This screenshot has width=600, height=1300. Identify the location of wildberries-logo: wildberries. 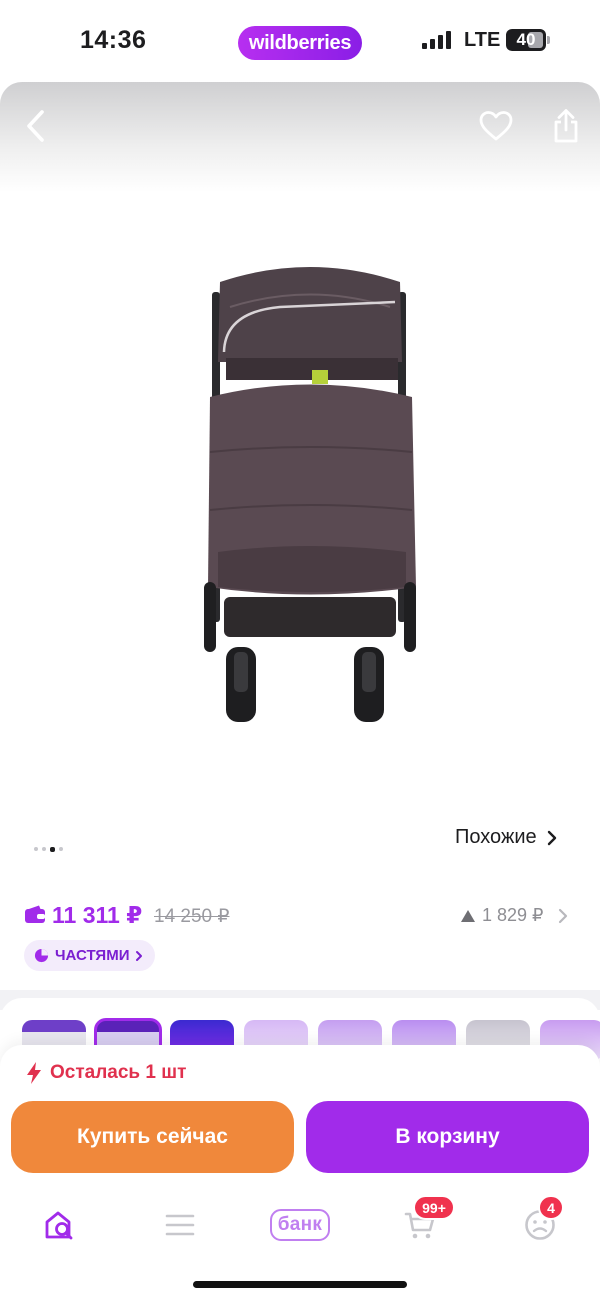
(300, 43).